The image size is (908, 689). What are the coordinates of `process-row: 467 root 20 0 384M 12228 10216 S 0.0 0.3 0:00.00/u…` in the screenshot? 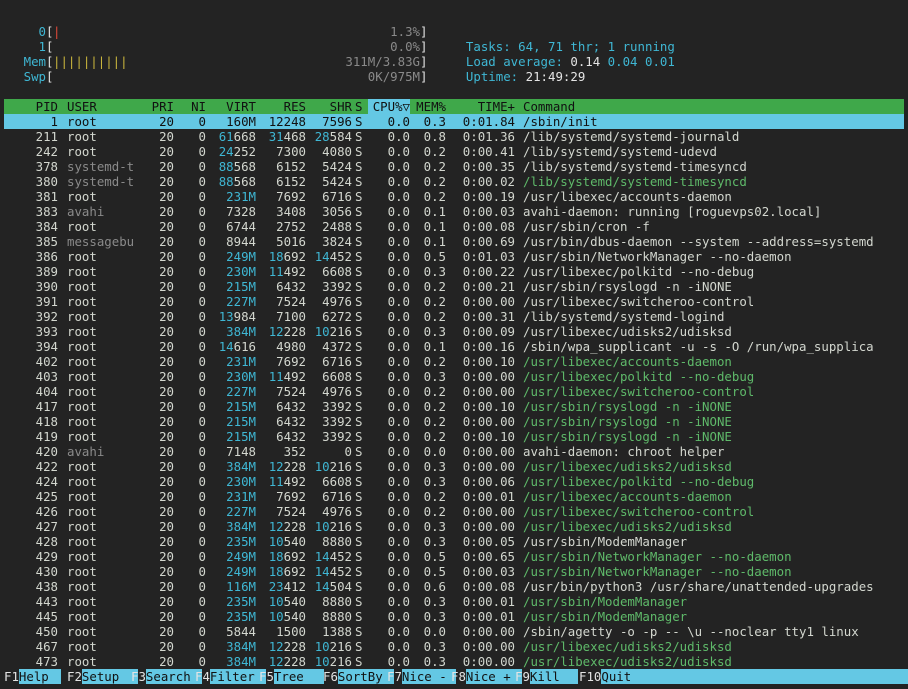 It's located at (454, 646).